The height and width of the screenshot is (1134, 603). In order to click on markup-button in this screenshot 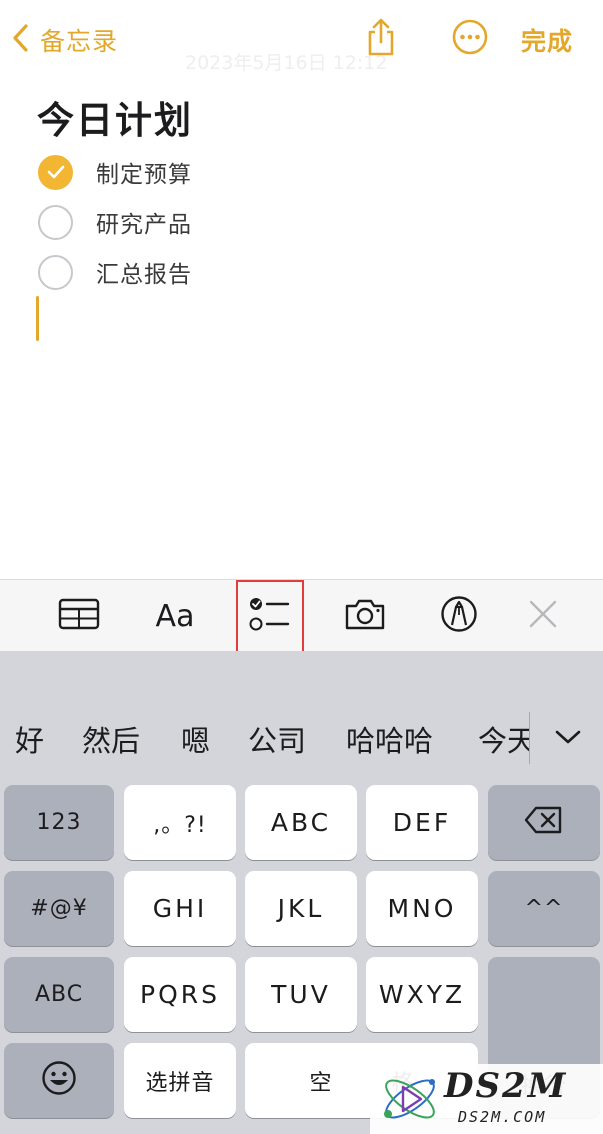, I will do `click(459, 616)`.